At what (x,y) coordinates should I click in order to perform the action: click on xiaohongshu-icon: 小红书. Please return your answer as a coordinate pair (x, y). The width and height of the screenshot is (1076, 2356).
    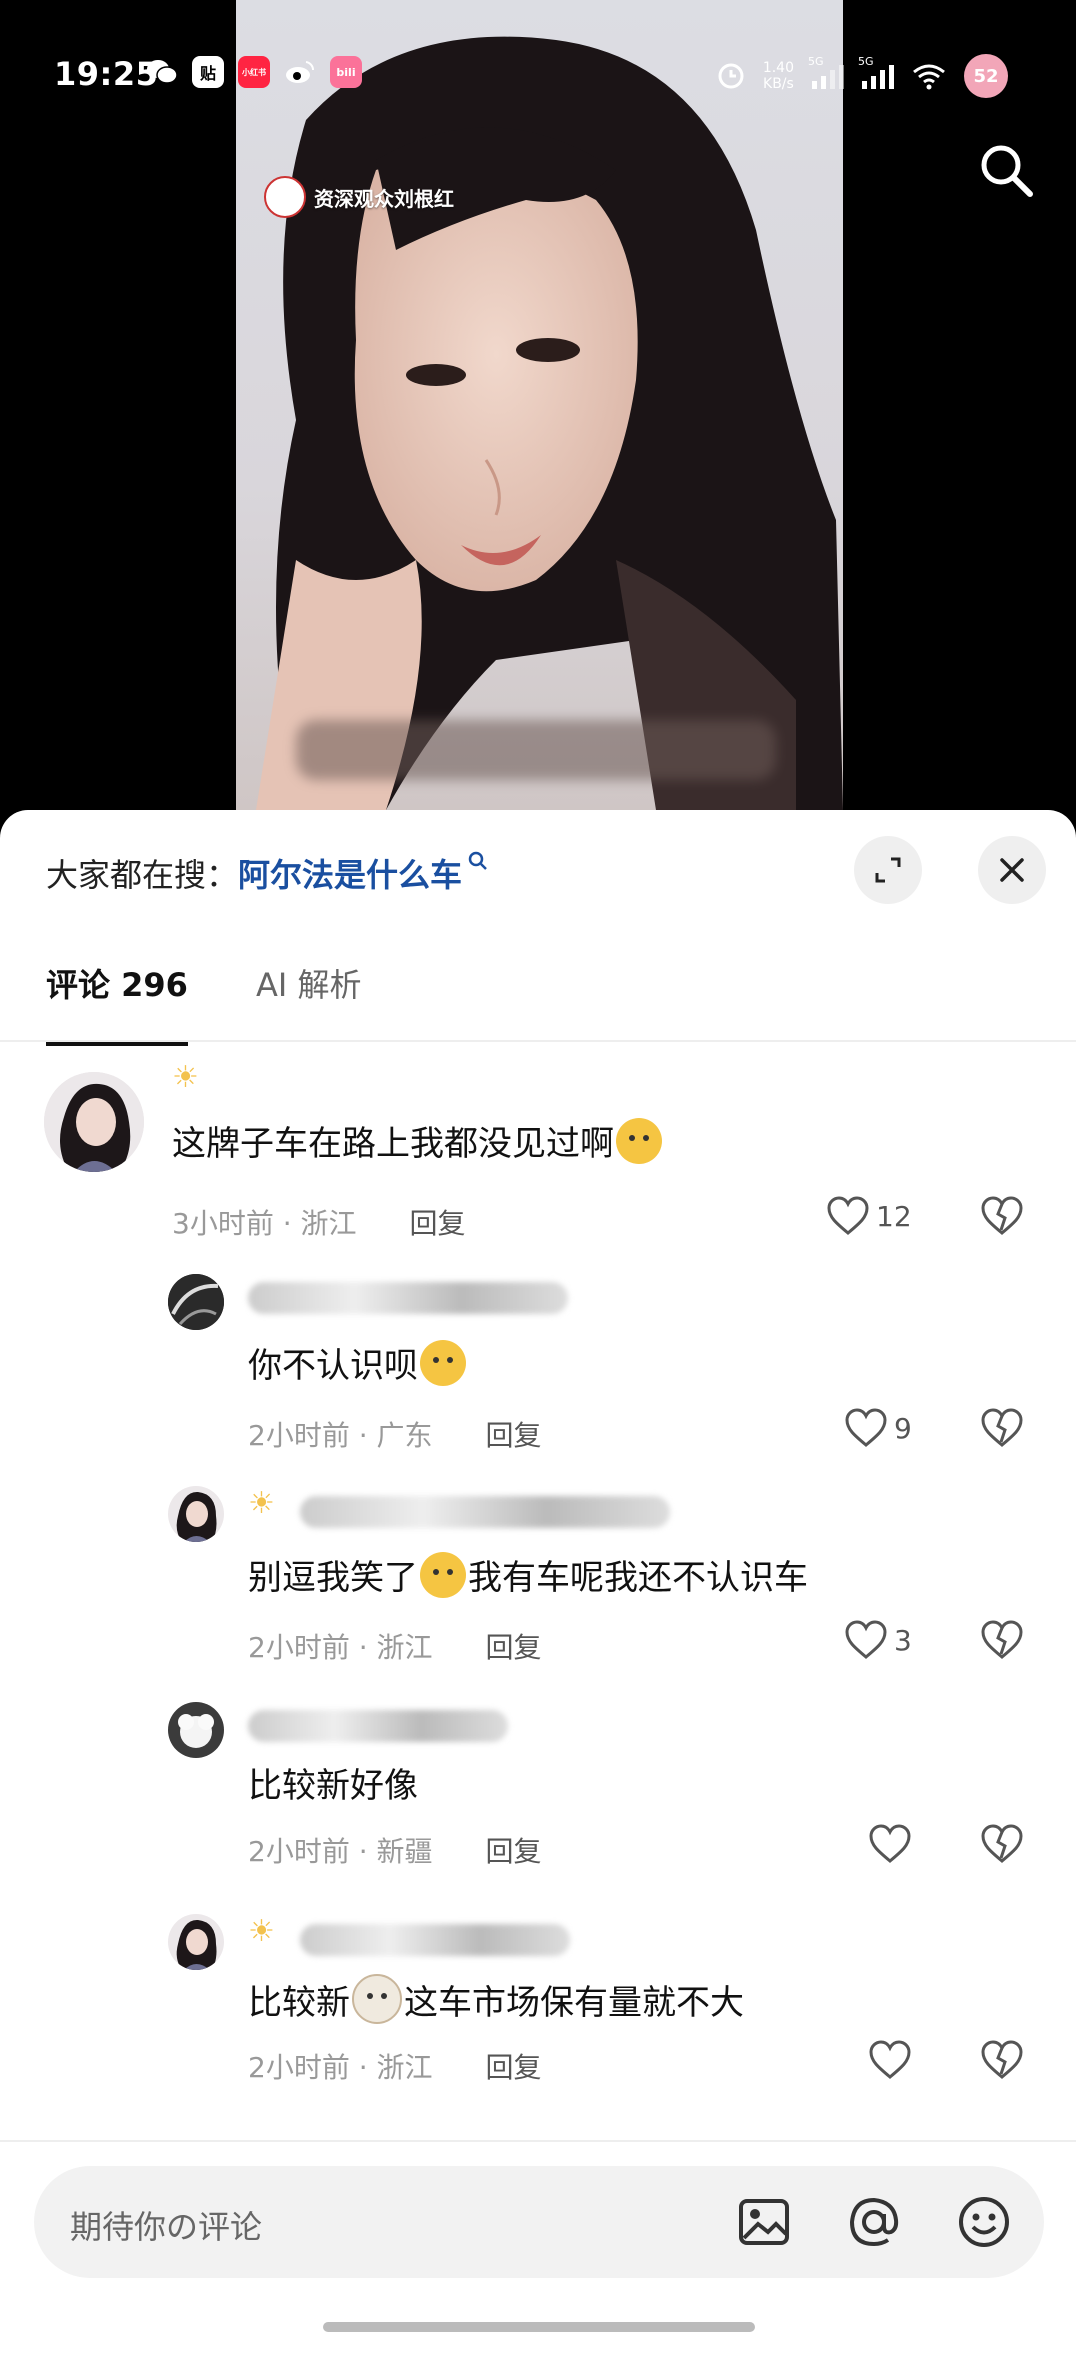
    Looking at the image, I should click on (254, 72).